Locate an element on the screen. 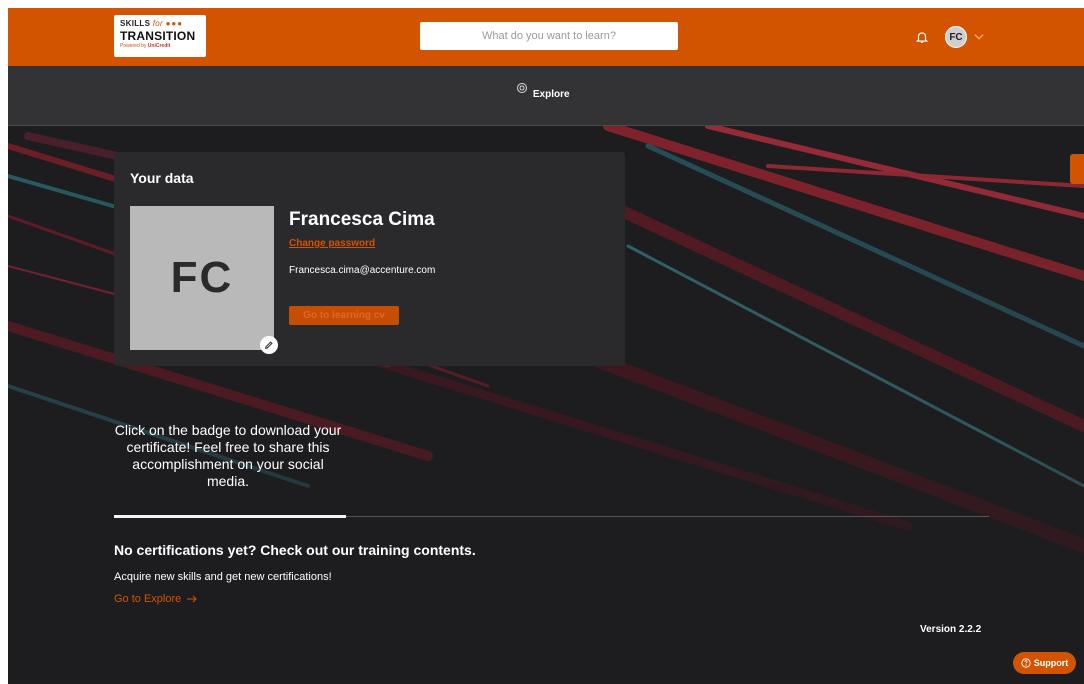  arrow-right-icon is located at coordinates (192, 599).